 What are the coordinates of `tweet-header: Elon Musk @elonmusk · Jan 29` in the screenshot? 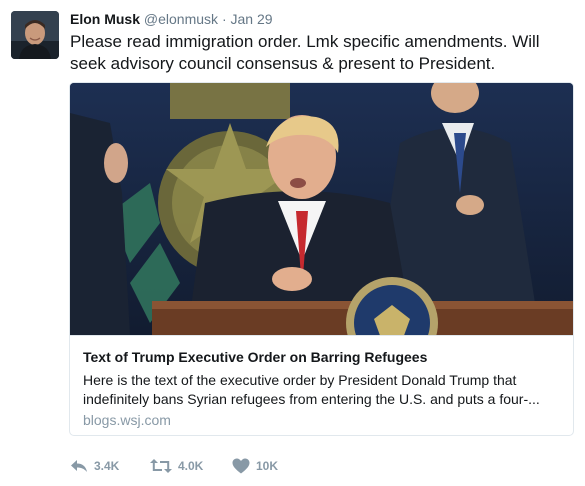 It's located at (171, 19).